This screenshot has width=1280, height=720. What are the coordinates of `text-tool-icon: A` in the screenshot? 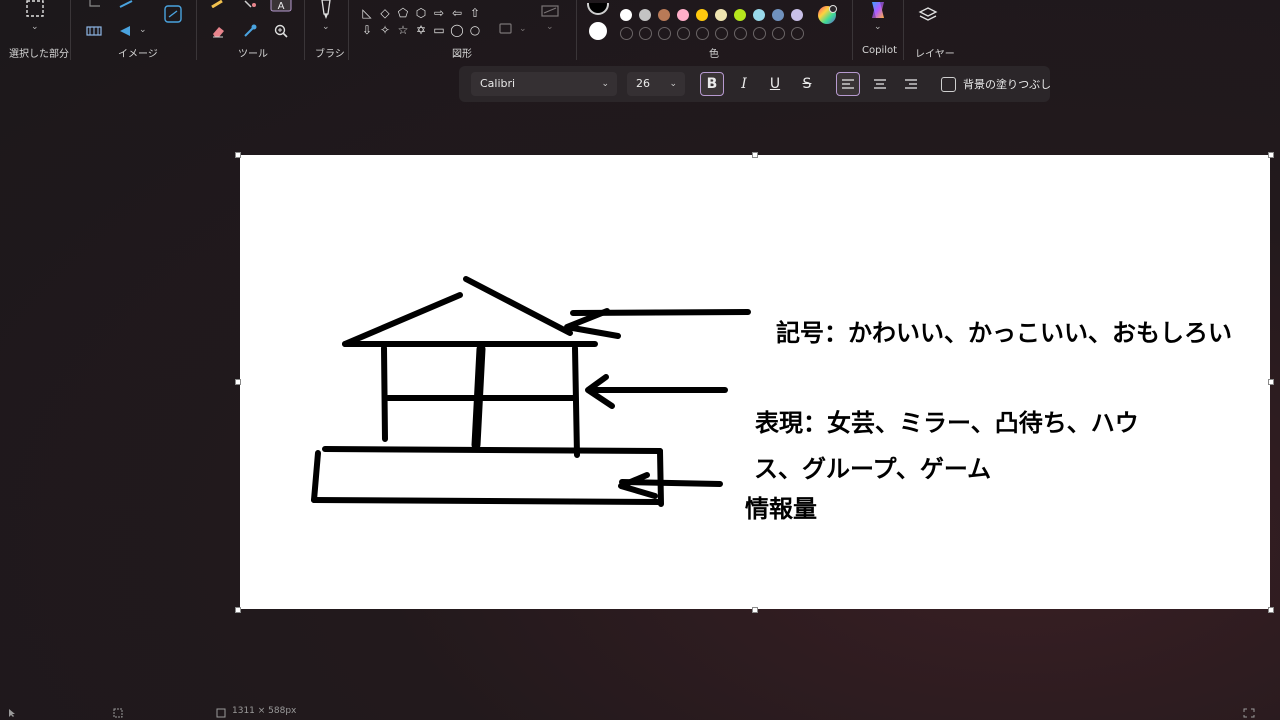 It's located at (281, 6).